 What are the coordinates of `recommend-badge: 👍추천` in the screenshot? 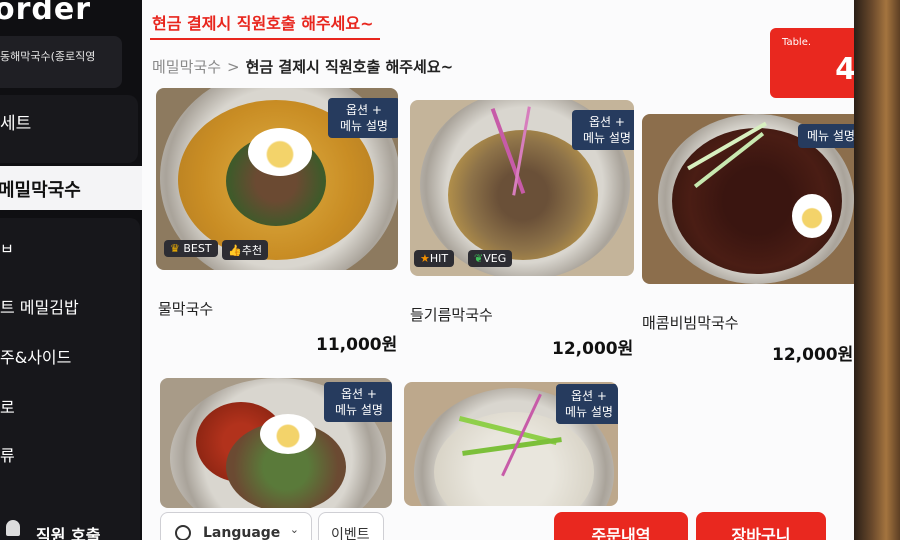 It's located at (245, 250).